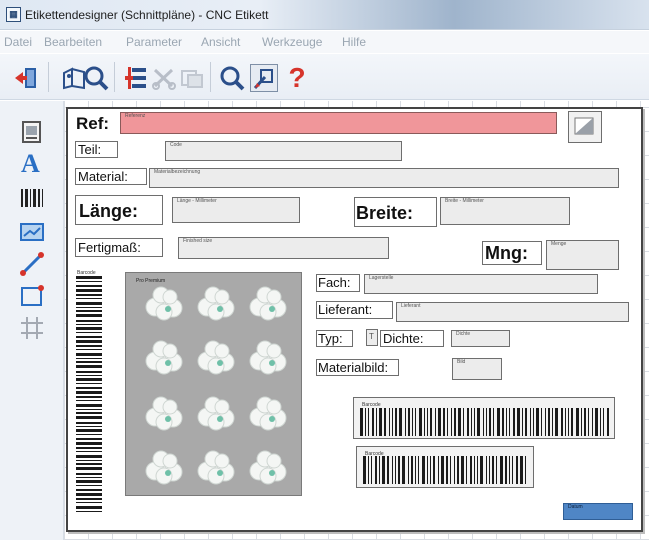  Describe the element at coordinates (264, 78) in the screenshot. I see `draw-icon` at that location.